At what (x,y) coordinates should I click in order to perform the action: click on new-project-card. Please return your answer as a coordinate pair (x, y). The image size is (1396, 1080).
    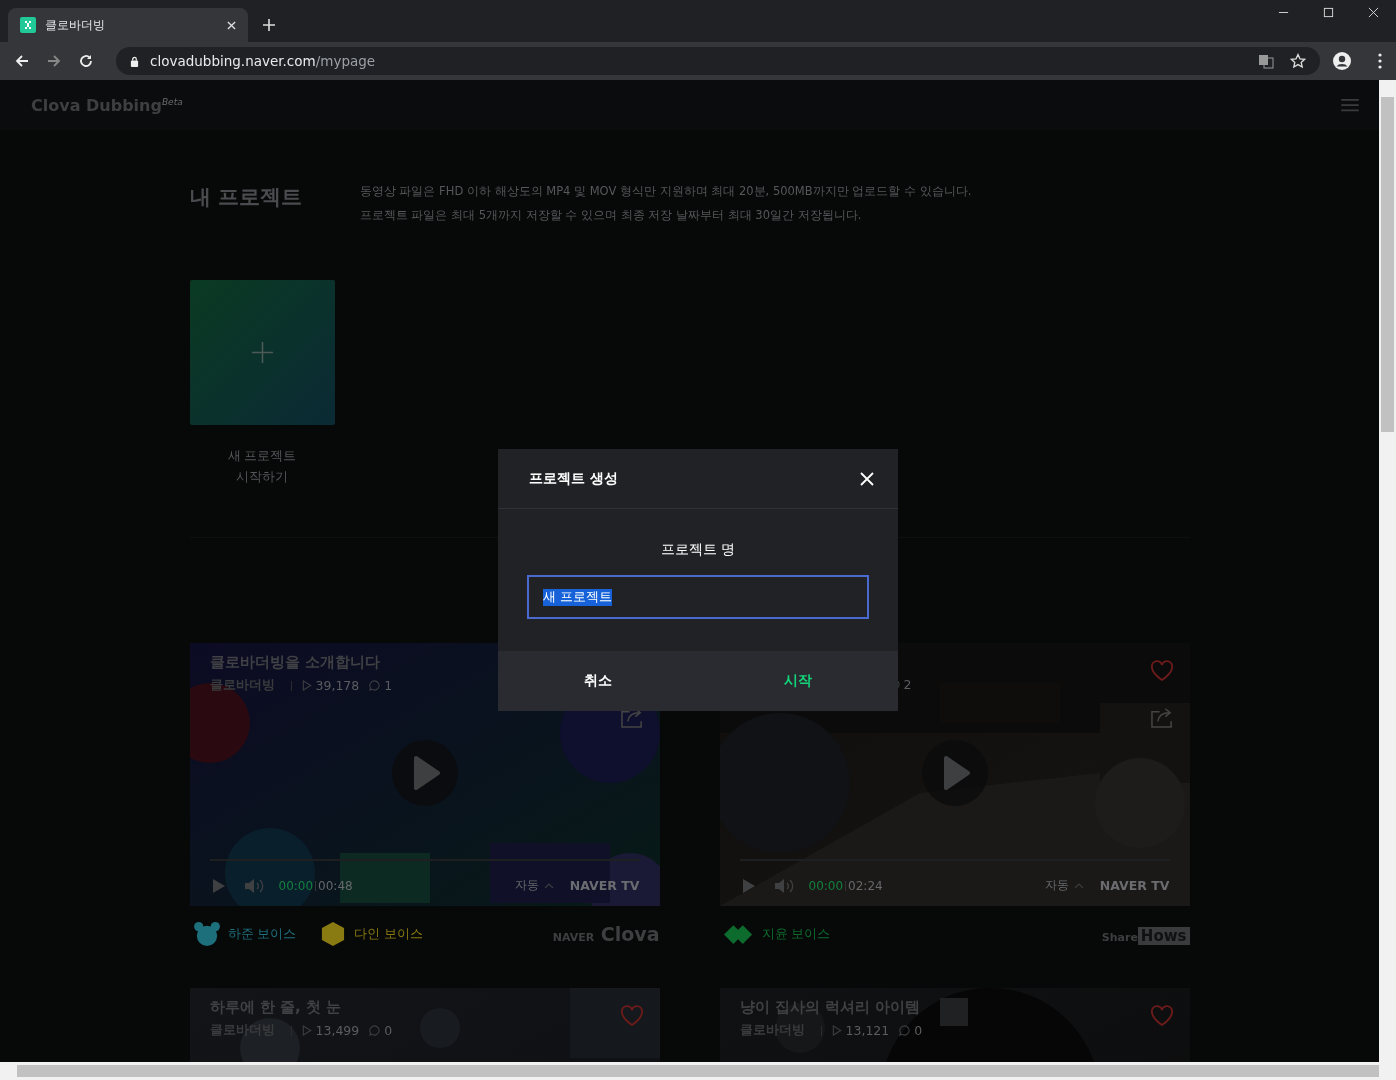
    Looking at the image, I should click on (262, 352).